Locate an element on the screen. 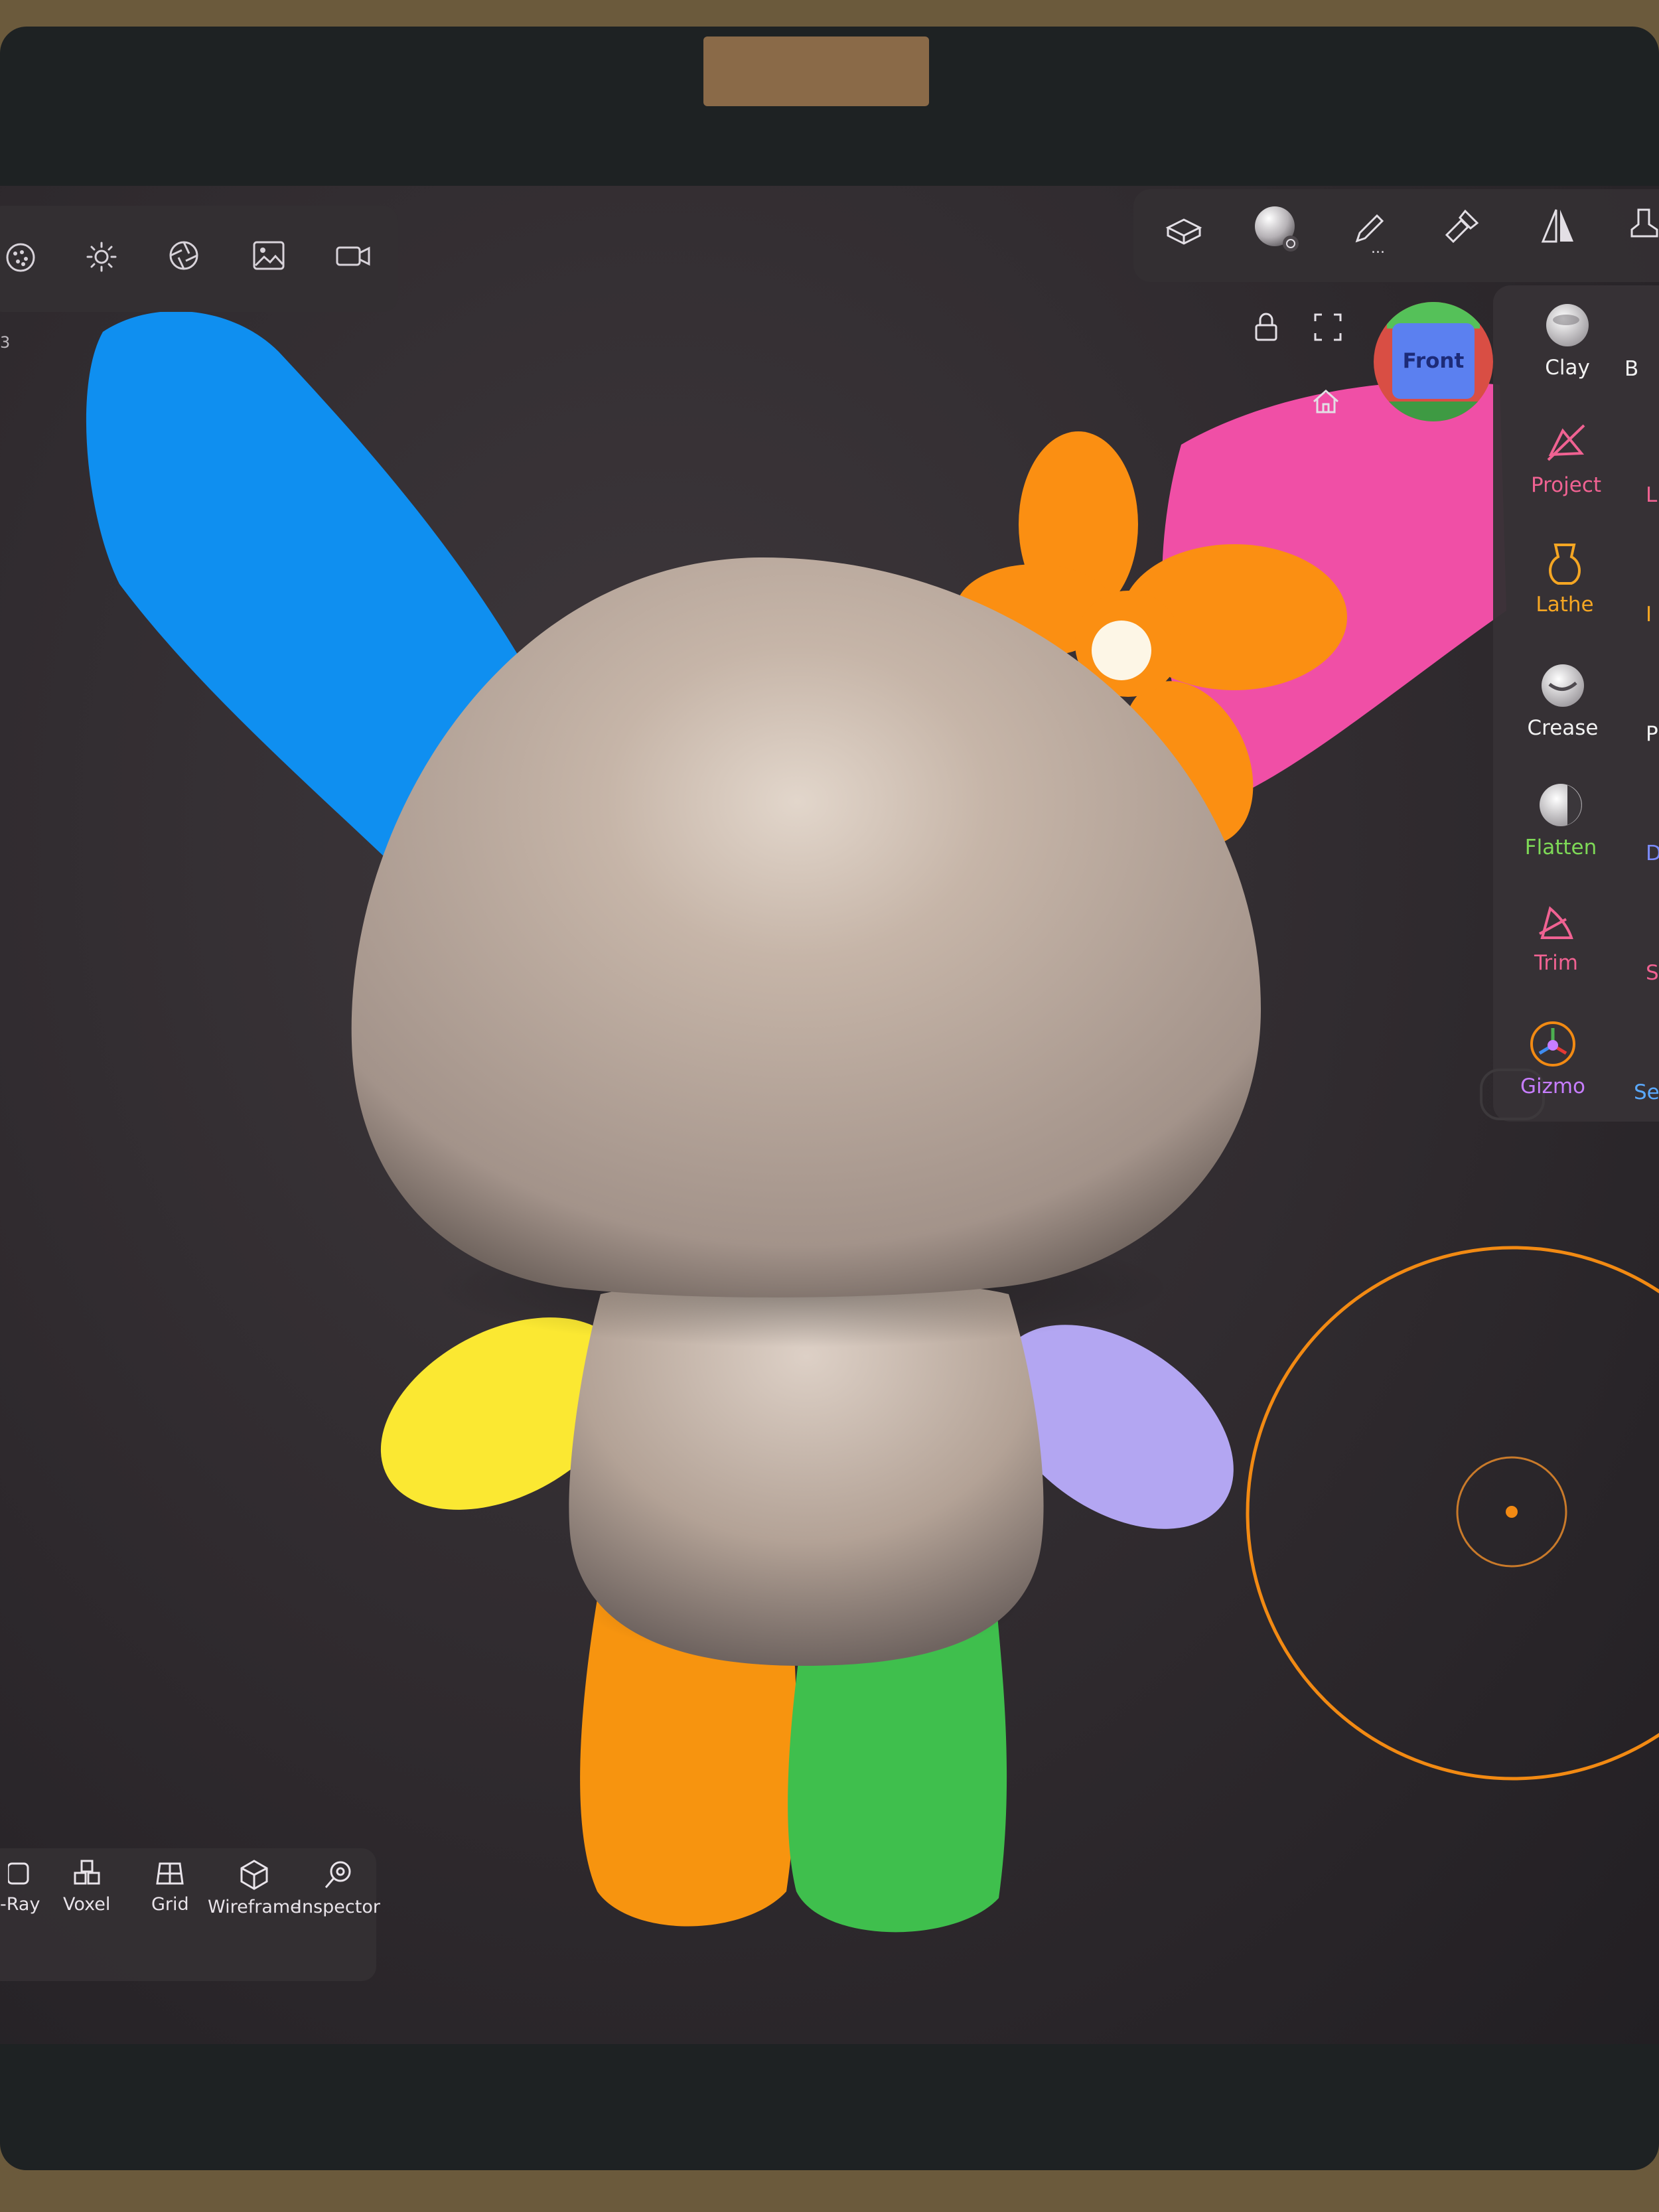 The image size is (1659, 2212). fullscreen-icon is located at coordinates (1328, 327).